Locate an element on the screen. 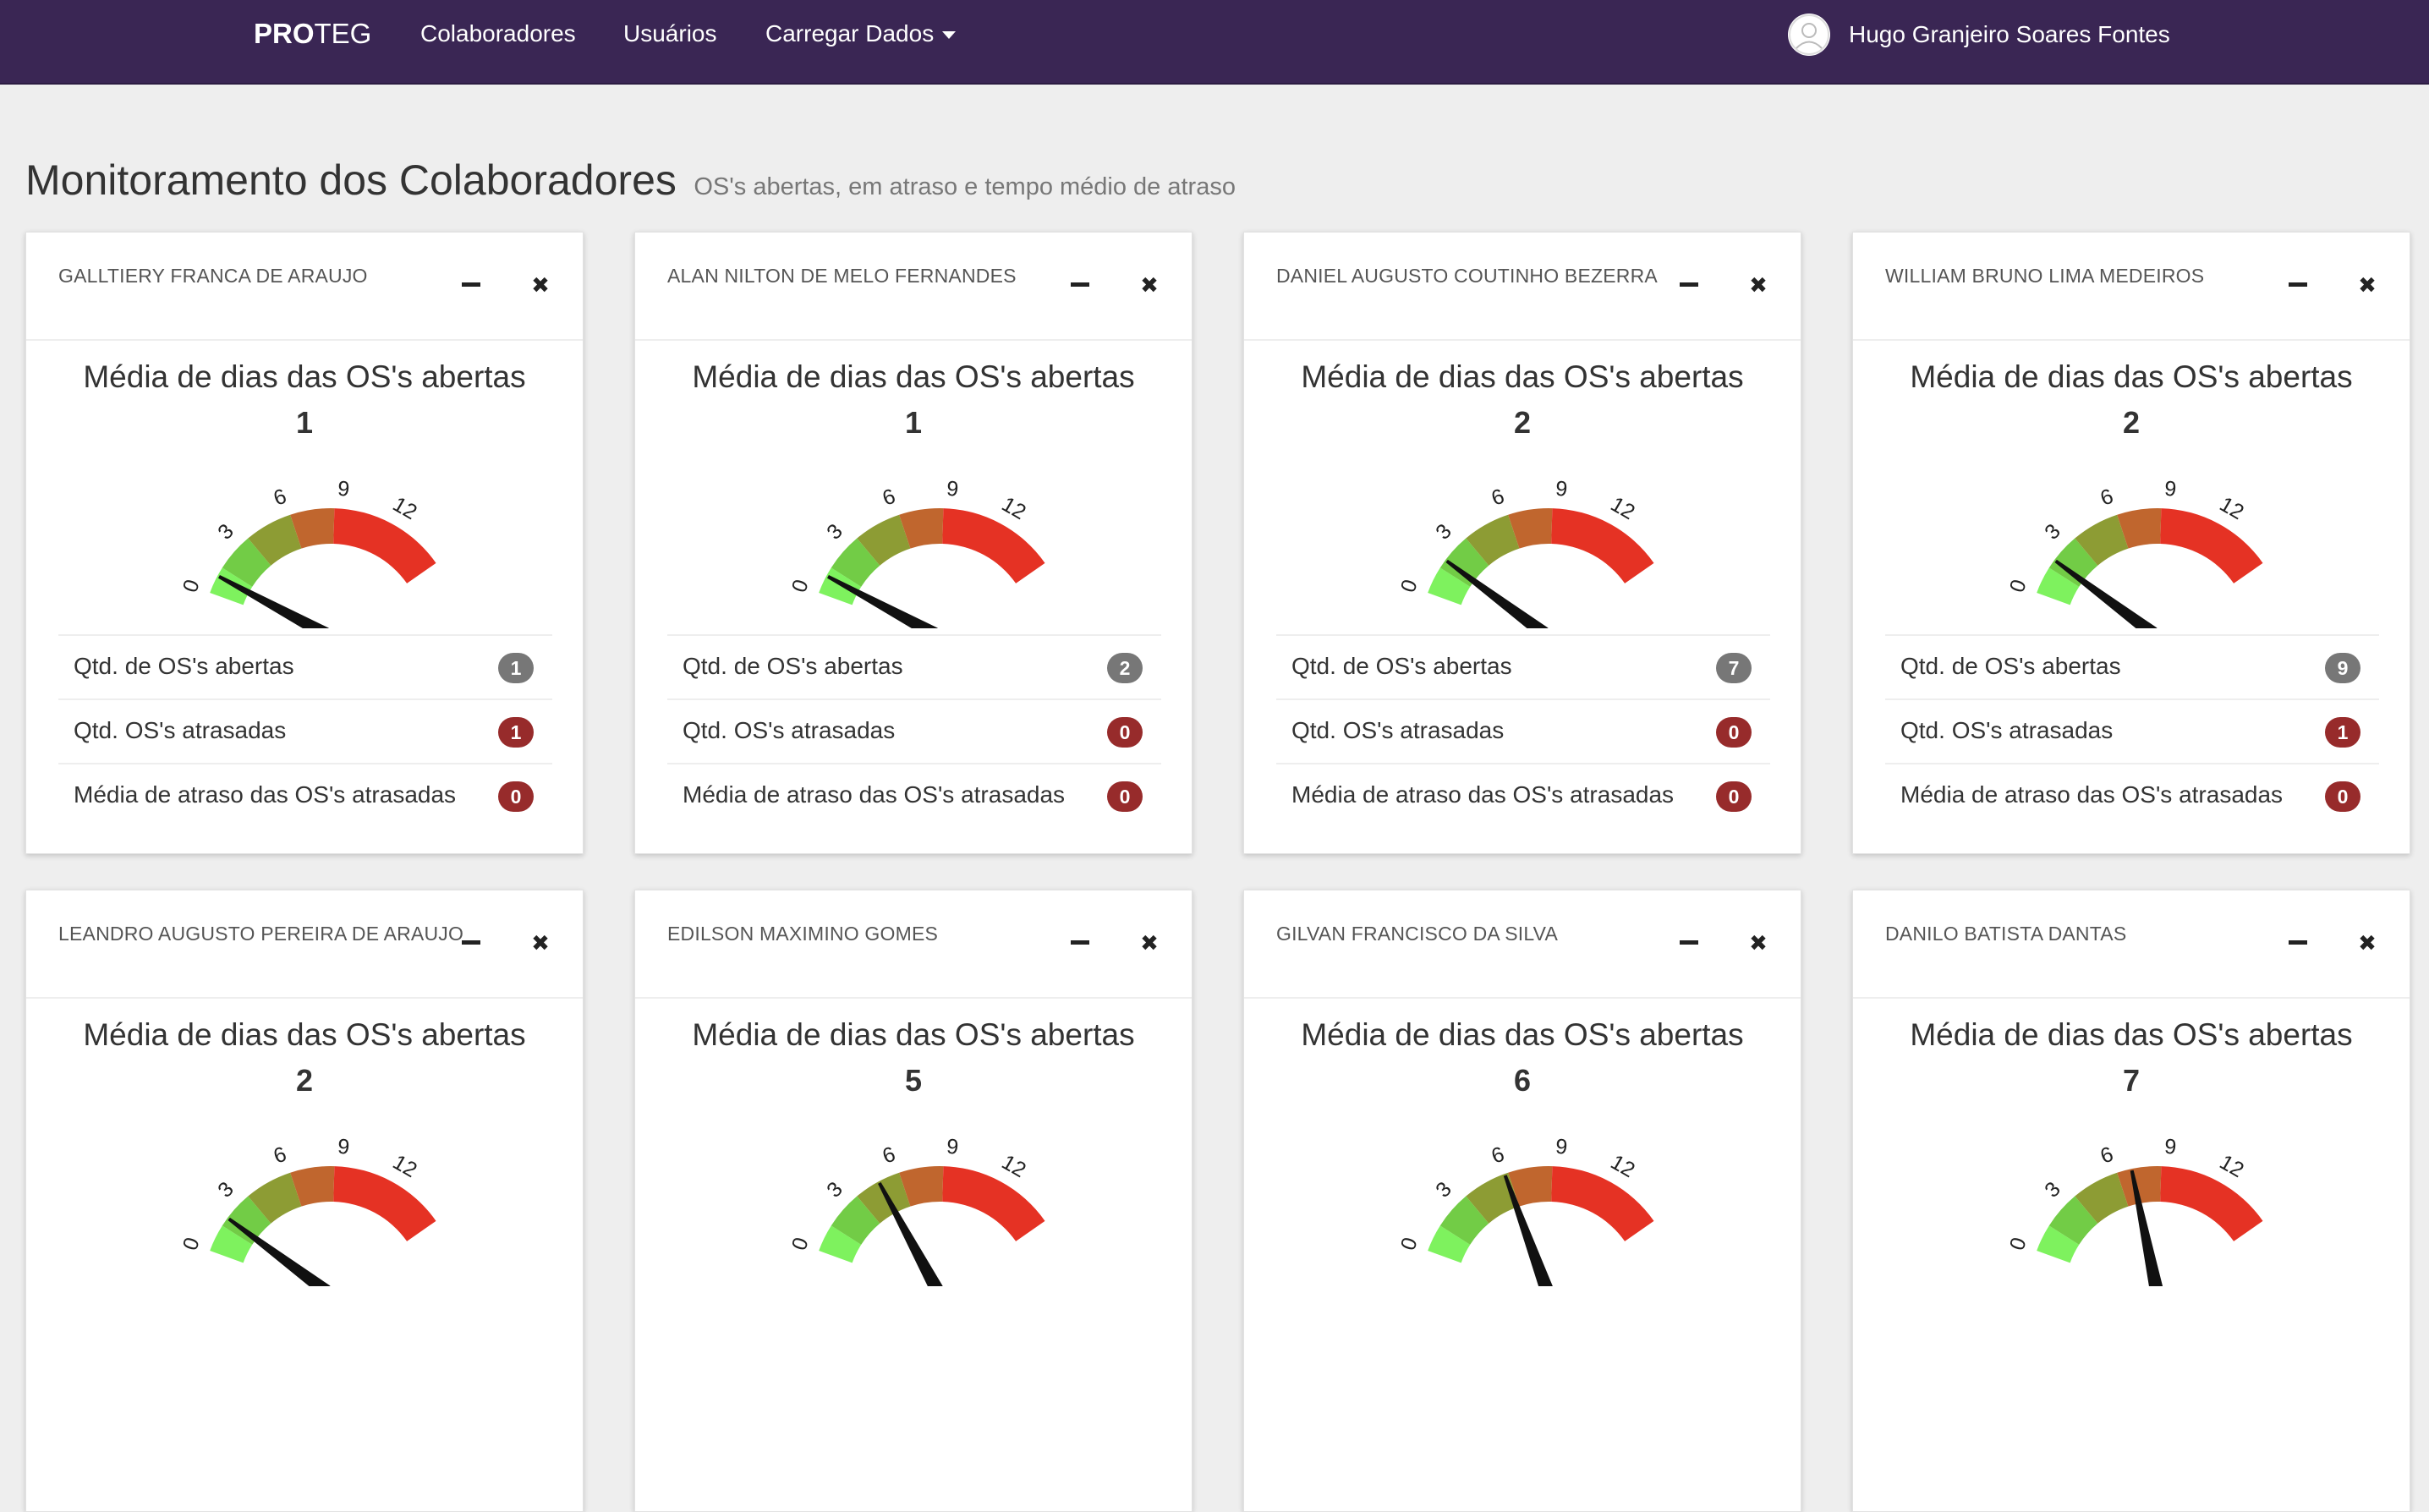 The width and height of the screenshot is (2429, 1512). caret-down-icon is located at coordinates (949, 35).